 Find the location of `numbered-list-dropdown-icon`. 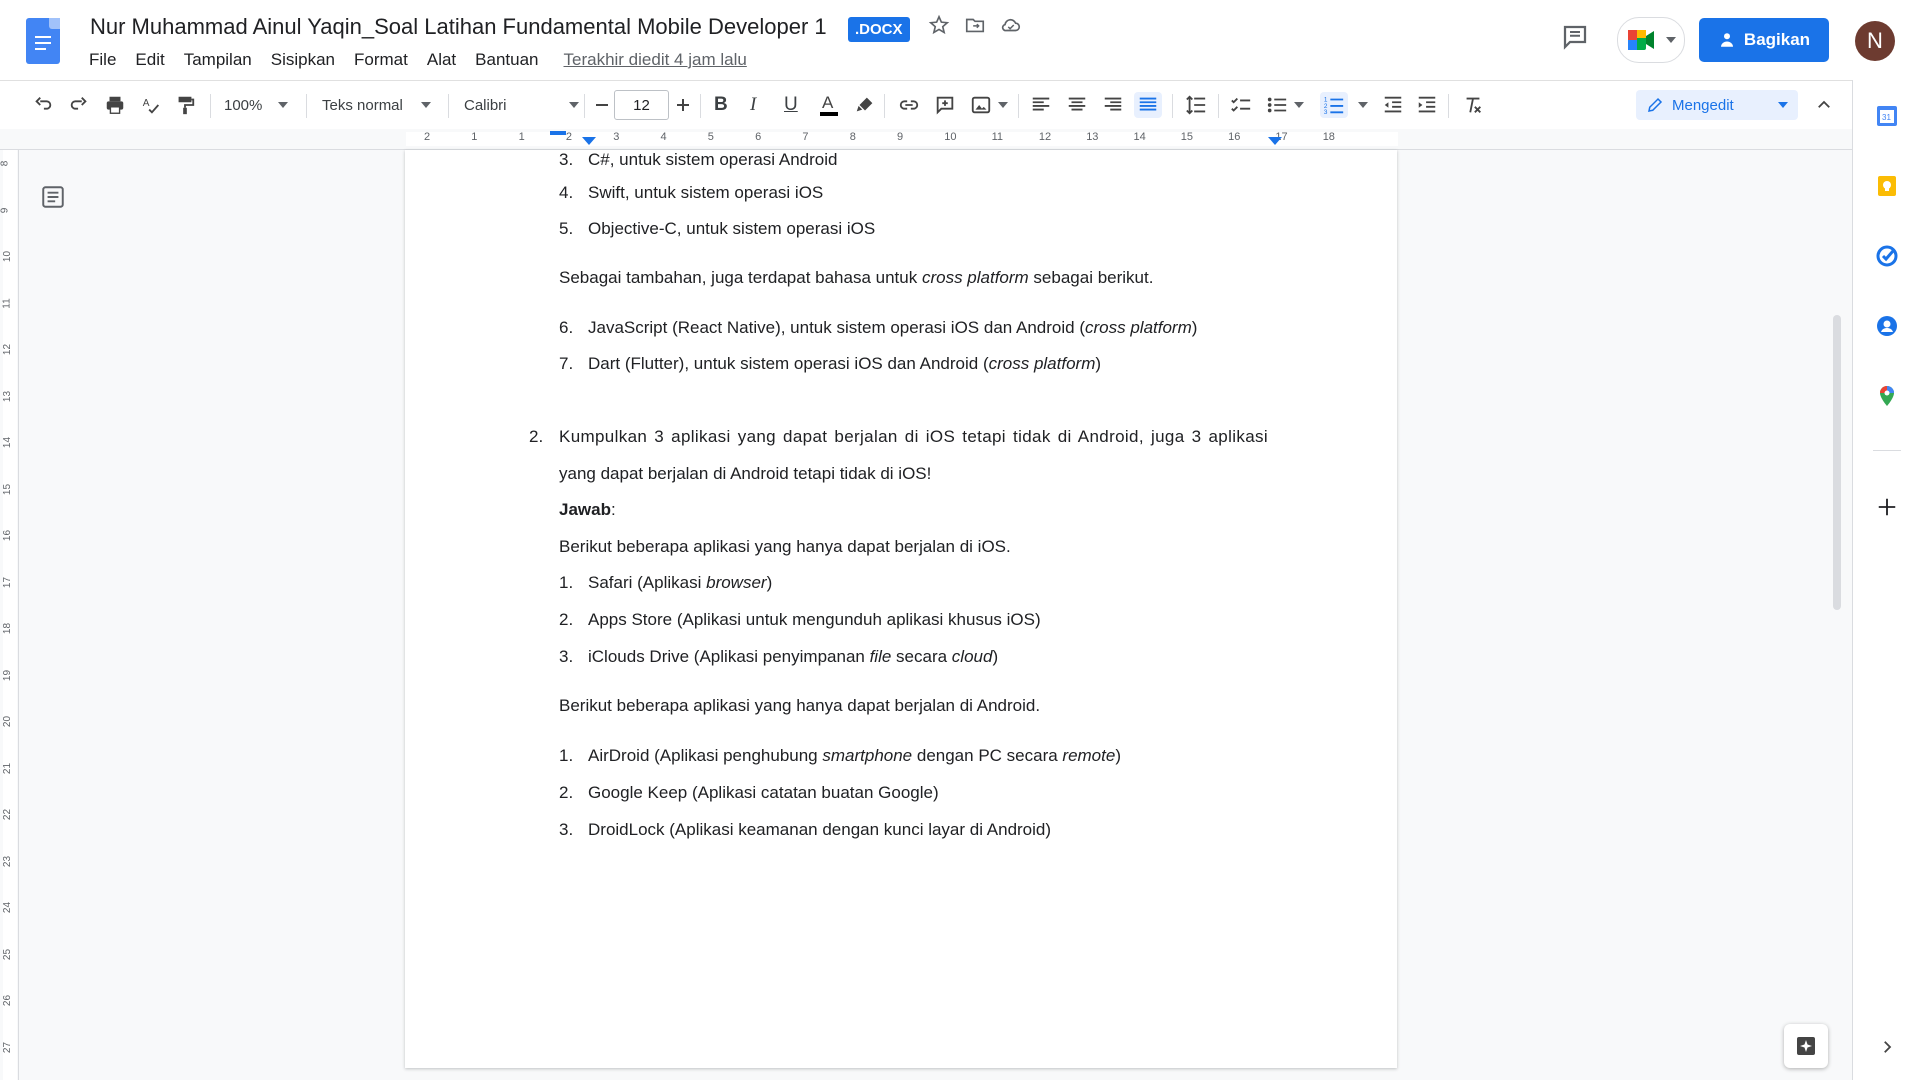

numbered-list-dropdown-icon is located at coordinates (1363, 105).